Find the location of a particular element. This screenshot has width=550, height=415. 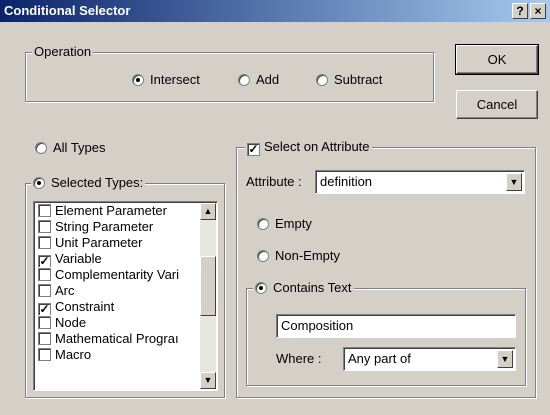

non-empty-radio: Non-Empty is located at coordinates (298, 256).